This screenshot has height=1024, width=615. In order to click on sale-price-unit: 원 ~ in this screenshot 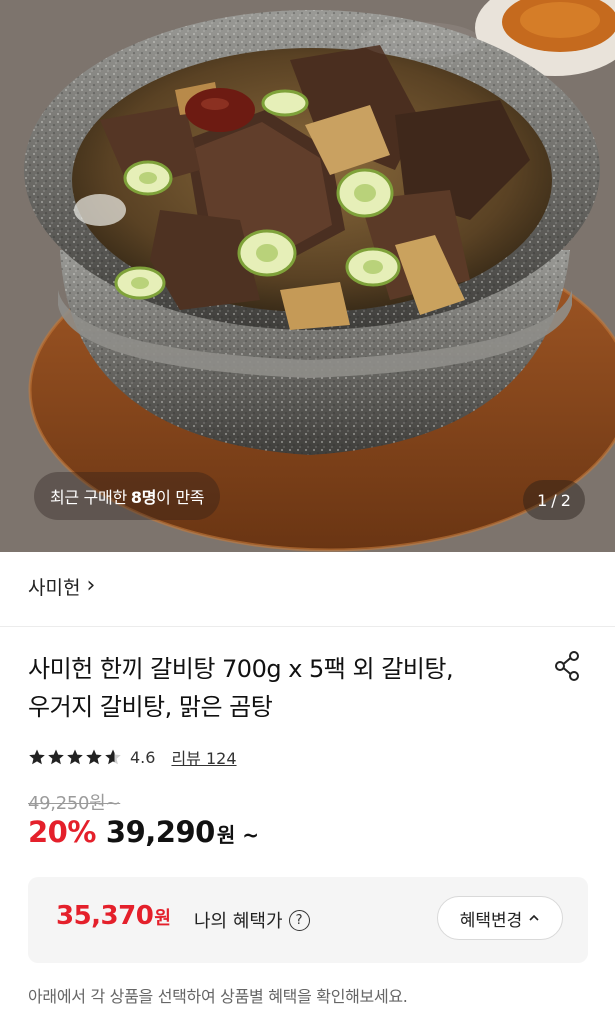, I will do `click(237, 835)`.